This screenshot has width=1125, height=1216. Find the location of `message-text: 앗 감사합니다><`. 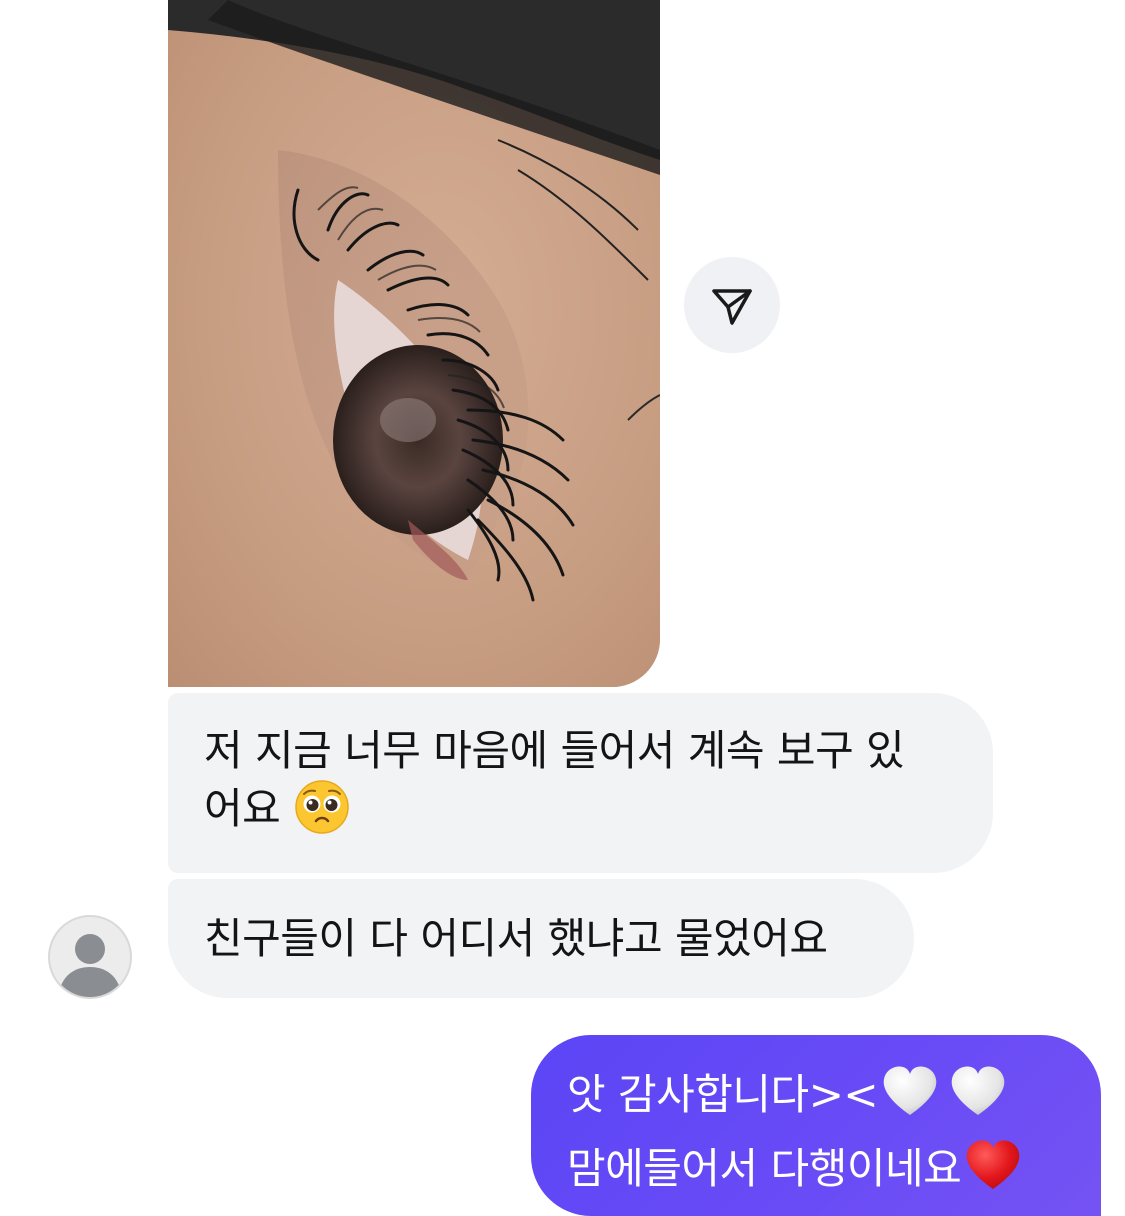

message-text: 앗 감사합니다>< is located at coordinates (723, 1094).